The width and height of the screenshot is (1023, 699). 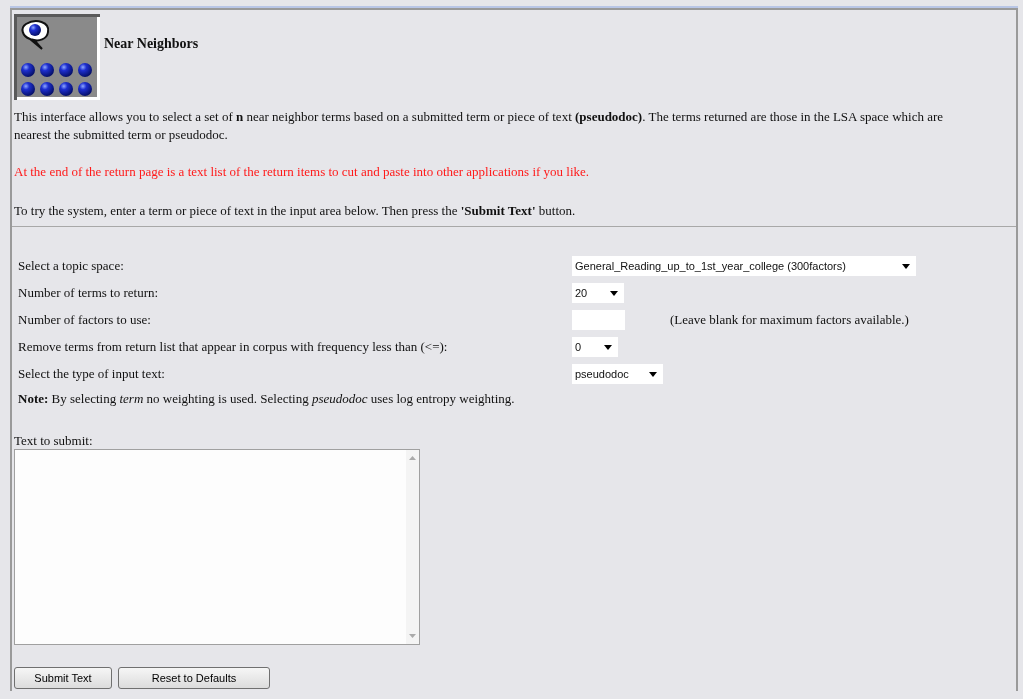 What do you see at coordinates (57, 57) in the screenshot?
I see `logo-icon` at bounding box center [57, 57].